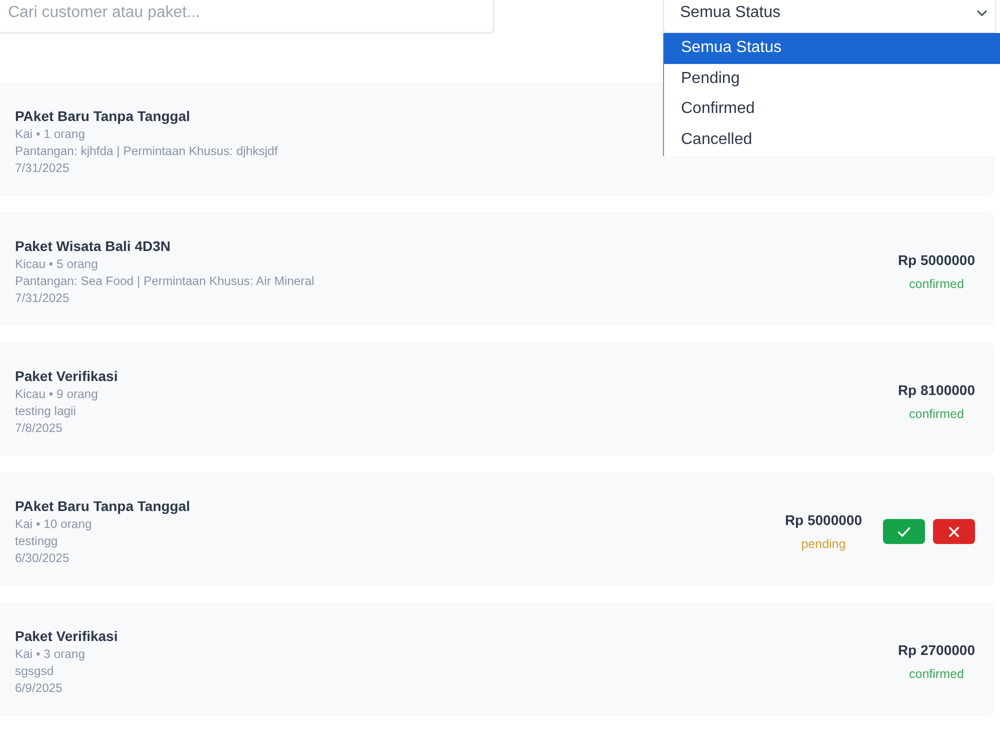 Image resolution: width=1000 pixels, height=750 pixels. Describe the element at coordinates (34, 671) in the screenshot. I see `booking-notes: sgsgsd` at that location.